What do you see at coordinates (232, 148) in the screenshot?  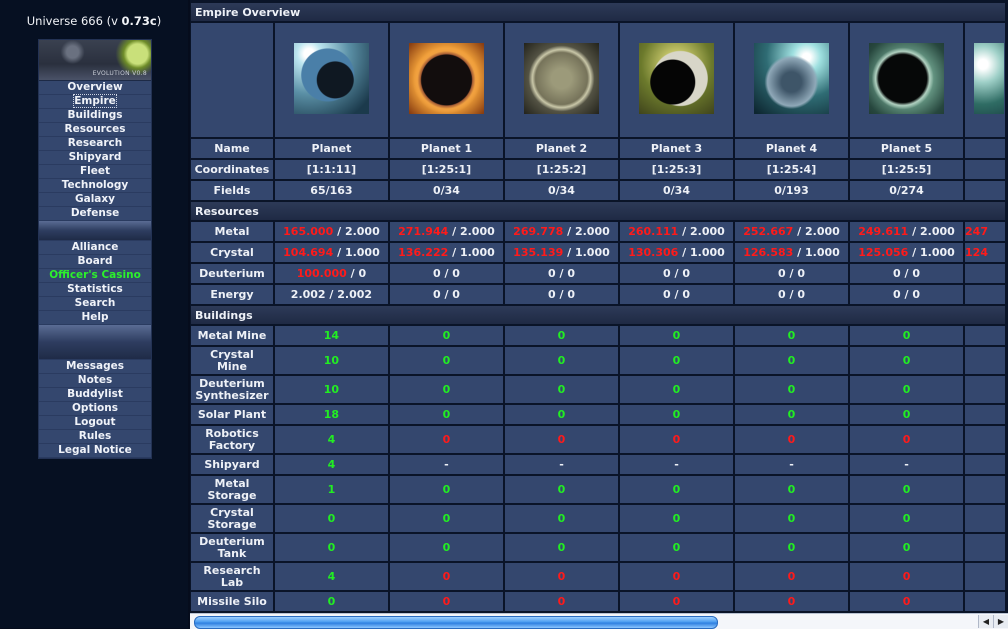 I see `row-label-name: Name` at bounding box center [232, 148].